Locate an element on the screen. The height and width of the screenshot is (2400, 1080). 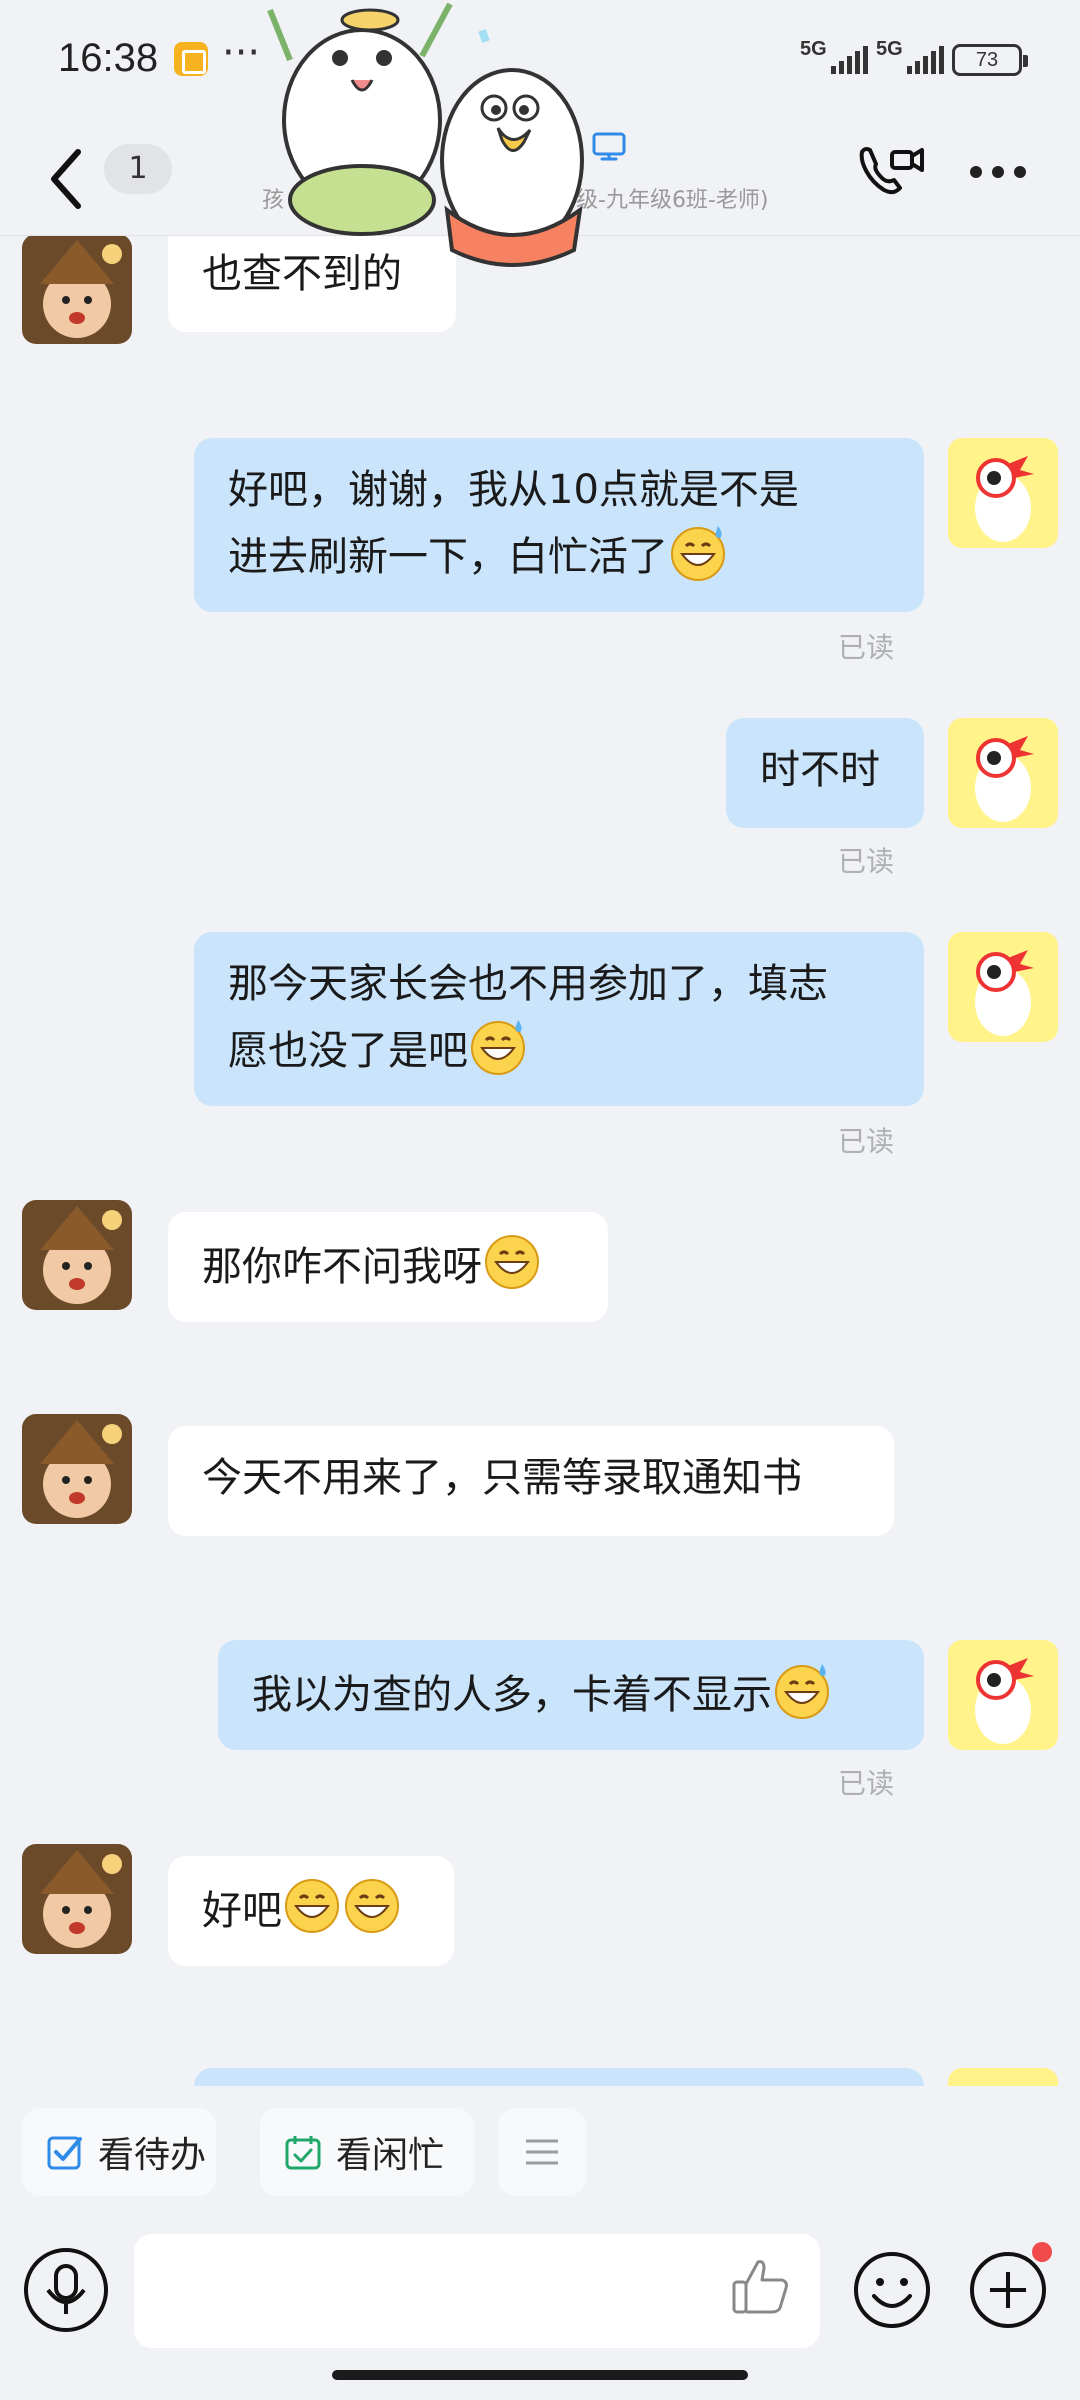
message-text-line: 进去刷新一下，白忙活了 is located at coordinates (448, 557).